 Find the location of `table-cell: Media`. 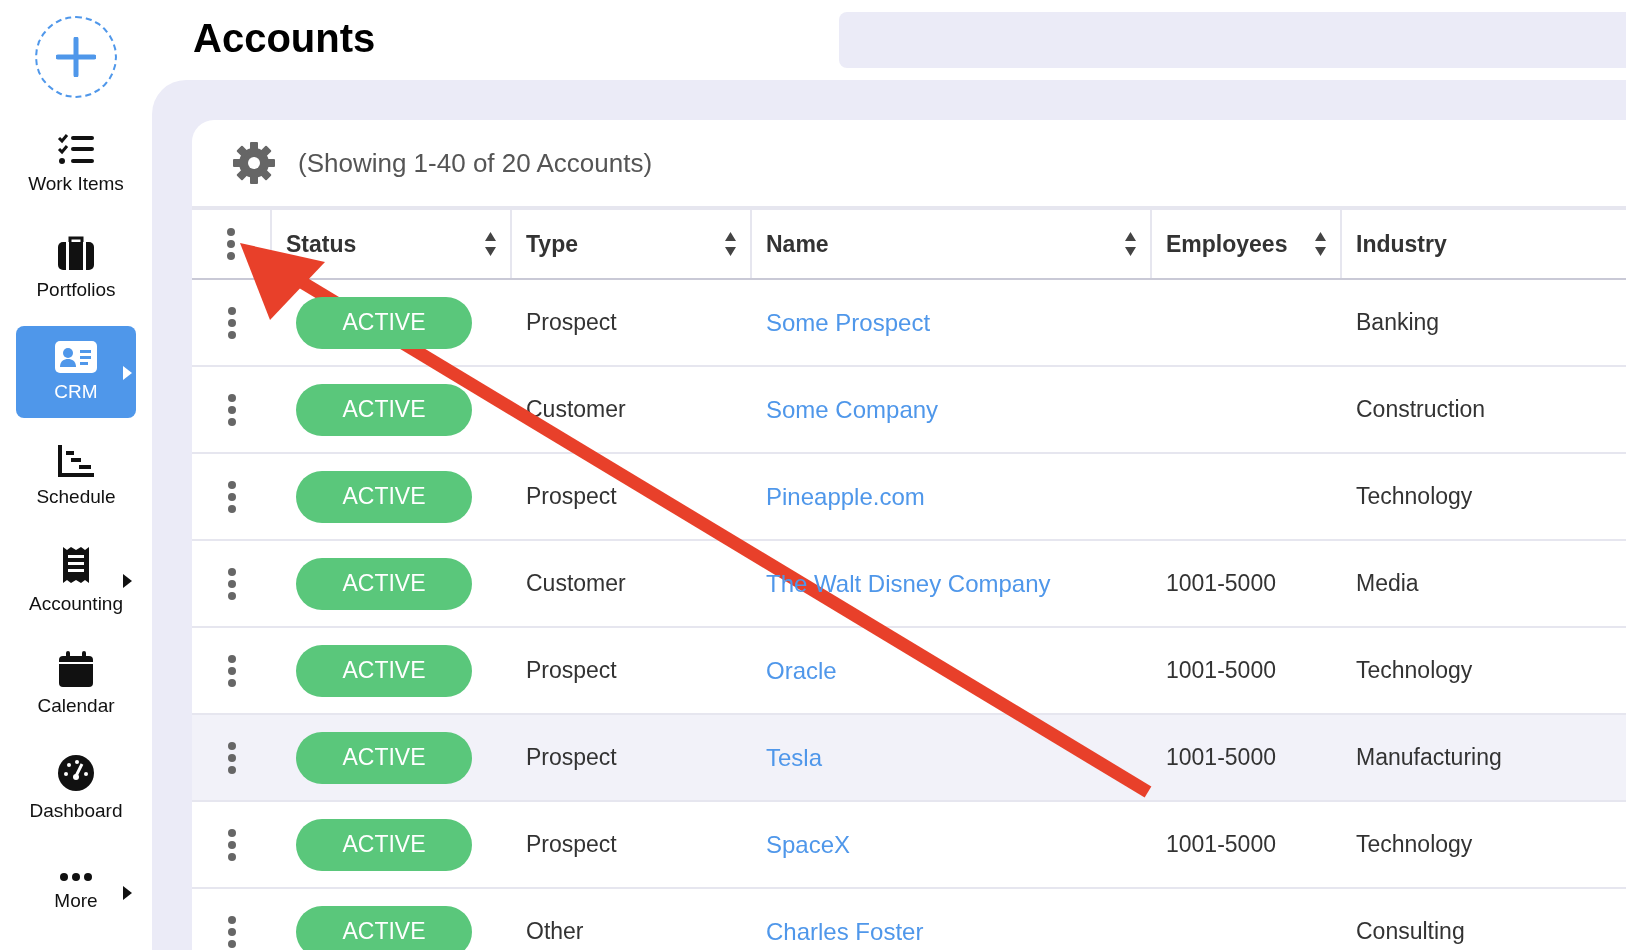

table-cell: Media is located at coordinates (1387, 583).